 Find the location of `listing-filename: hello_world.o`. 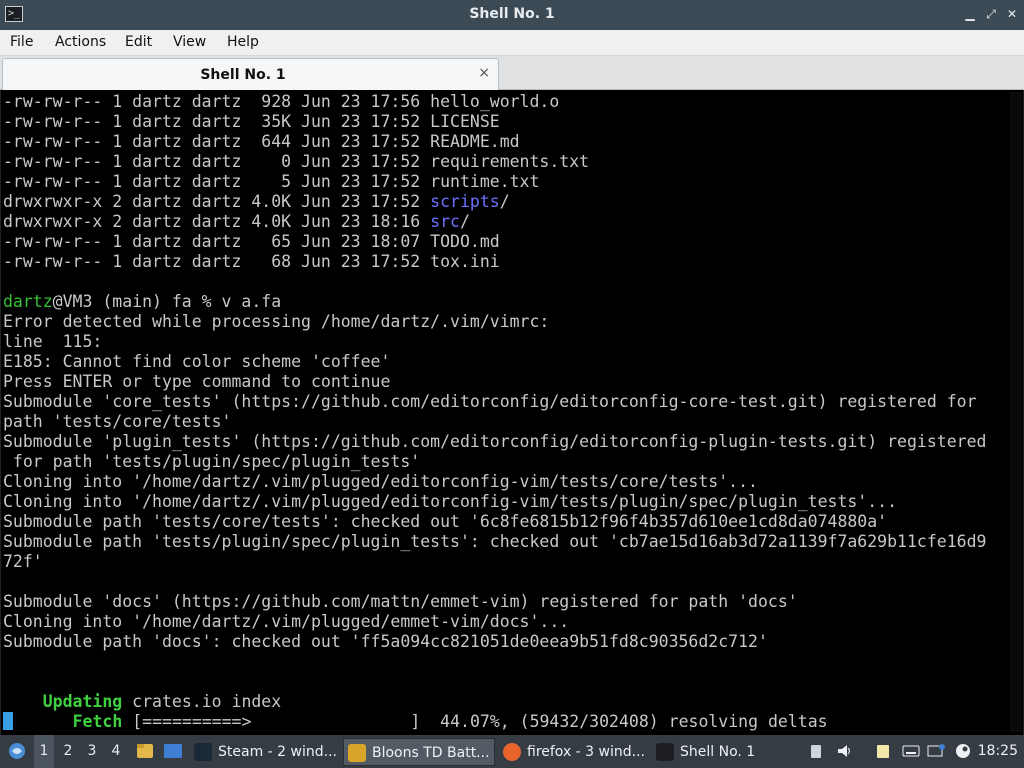

listing-filename: hello_world.o is located at coordinates (495, 101).